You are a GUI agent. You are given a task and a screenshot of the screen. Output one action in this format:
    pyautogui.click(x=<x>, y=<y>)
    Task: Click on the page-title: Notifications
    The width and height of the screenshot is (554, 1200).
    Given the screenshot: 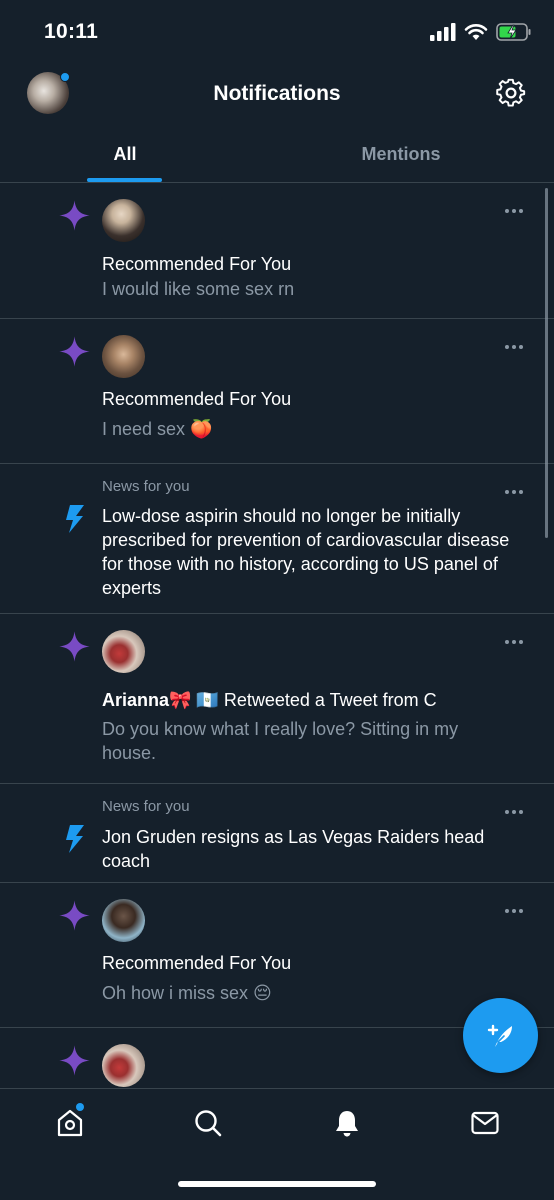 What is the action you would take?
    pyautogui.click(x=277, y=93)
    